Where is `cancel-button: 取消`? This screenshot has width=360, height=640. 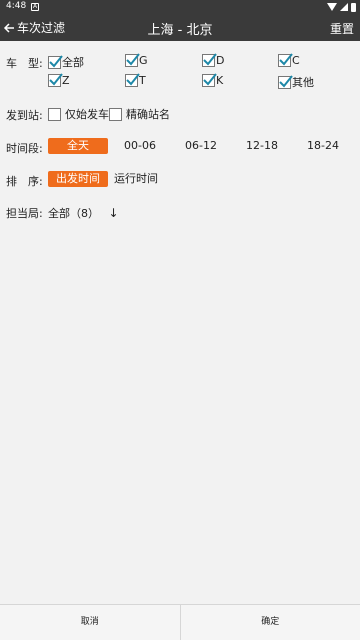 cancel-button: 取消 is located at coordinates (90, 622).